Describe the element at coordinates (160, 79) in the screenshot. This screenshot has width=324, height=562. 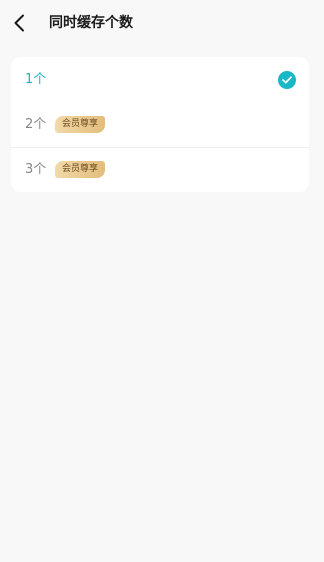
I see `option-1: 1个` at that location.